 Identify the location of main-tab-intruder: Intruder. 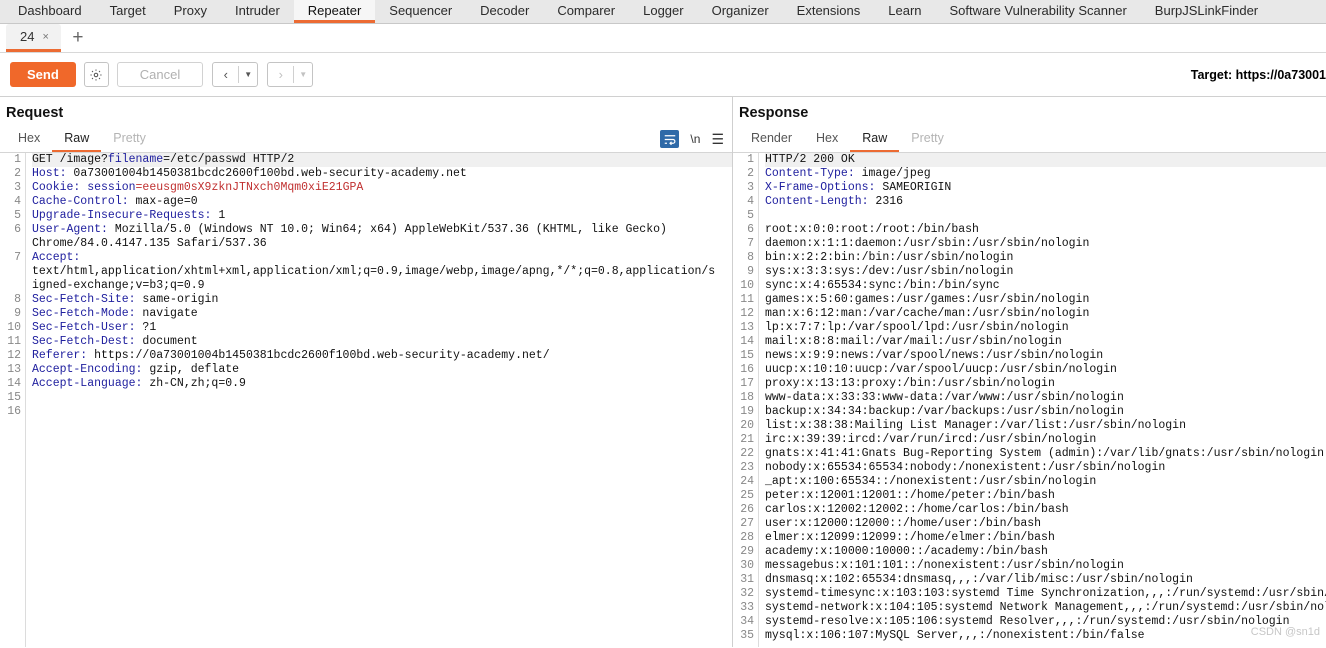
(257, 11).